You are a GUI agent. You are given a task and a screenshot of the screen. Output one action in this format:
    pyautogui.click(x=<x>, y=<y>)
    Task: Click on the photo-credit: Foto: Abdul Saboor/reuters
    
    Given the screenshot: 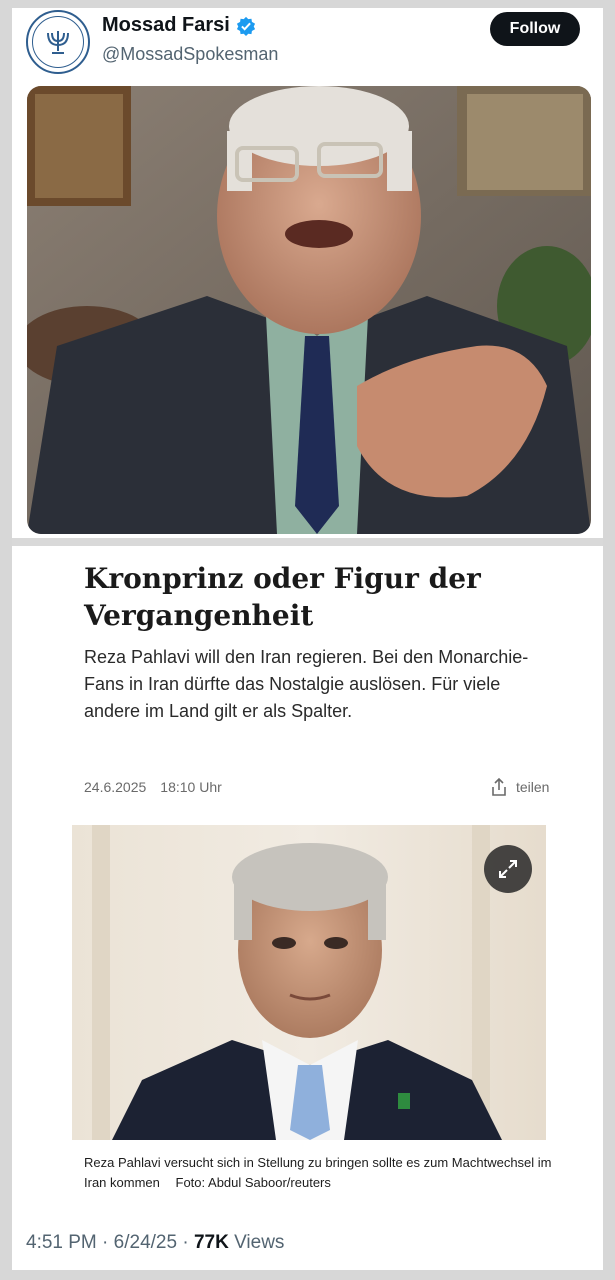 What is the action you would take?
    pyautogui.click(x=253, y=1182)
    